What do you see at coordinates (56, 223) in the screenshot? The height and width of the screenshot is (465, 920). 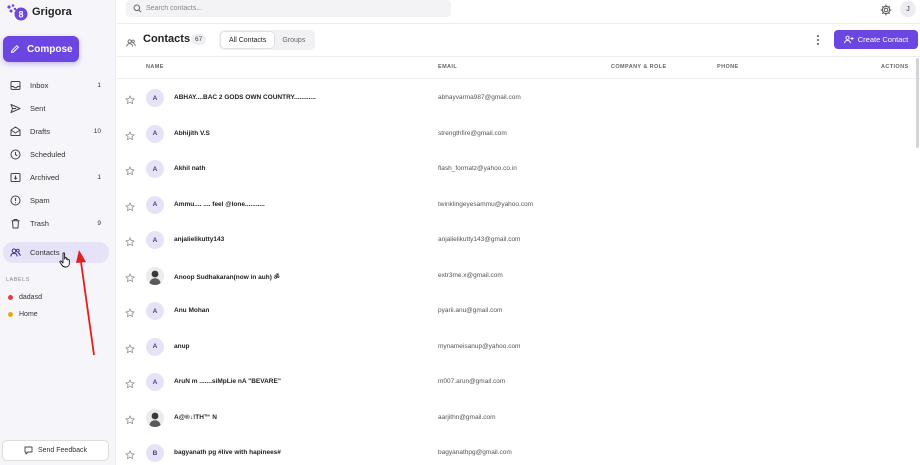 I see `sidebar-item-trash: Trash 9` at bounding box center [56, 223].